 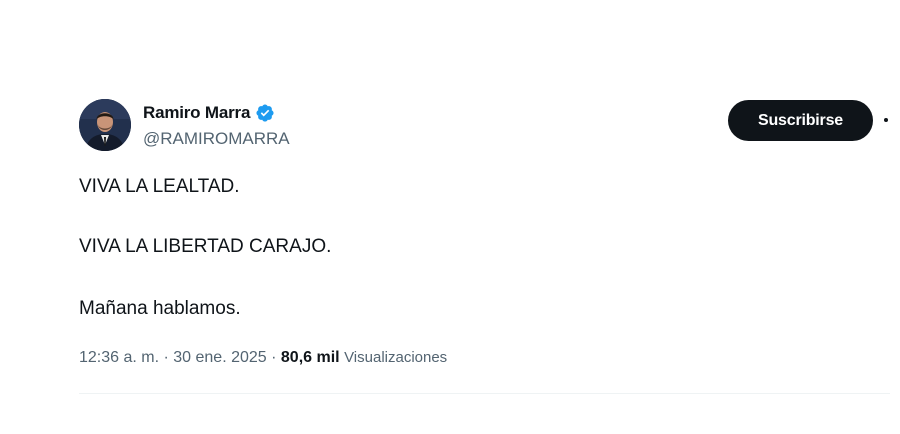 What do you see at coordinates (396, 357) in the screenshot?
I see `views-label: Visualizaciones` at bounding box center [396, 357].